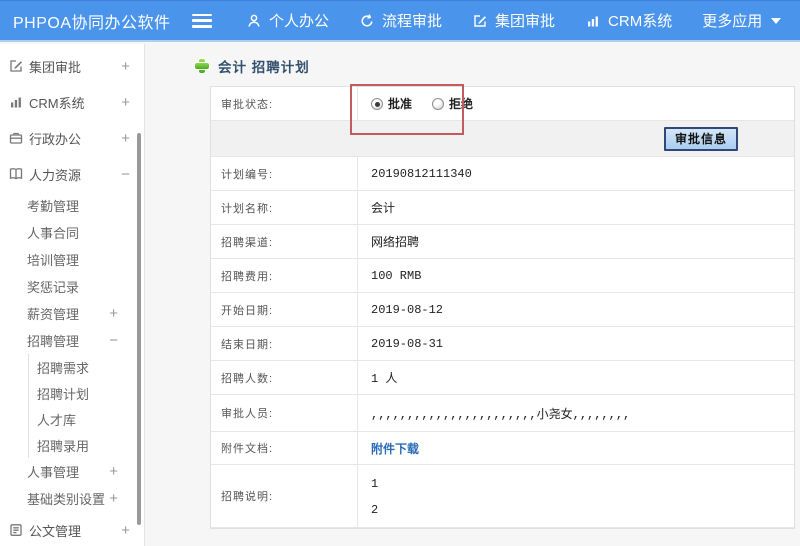 The height and width of the screenshot is (546, 800). What do you see at coordinates (776, 20) in the screenshot?
I see `caret-down-icon` at bounding box center [776, 20].